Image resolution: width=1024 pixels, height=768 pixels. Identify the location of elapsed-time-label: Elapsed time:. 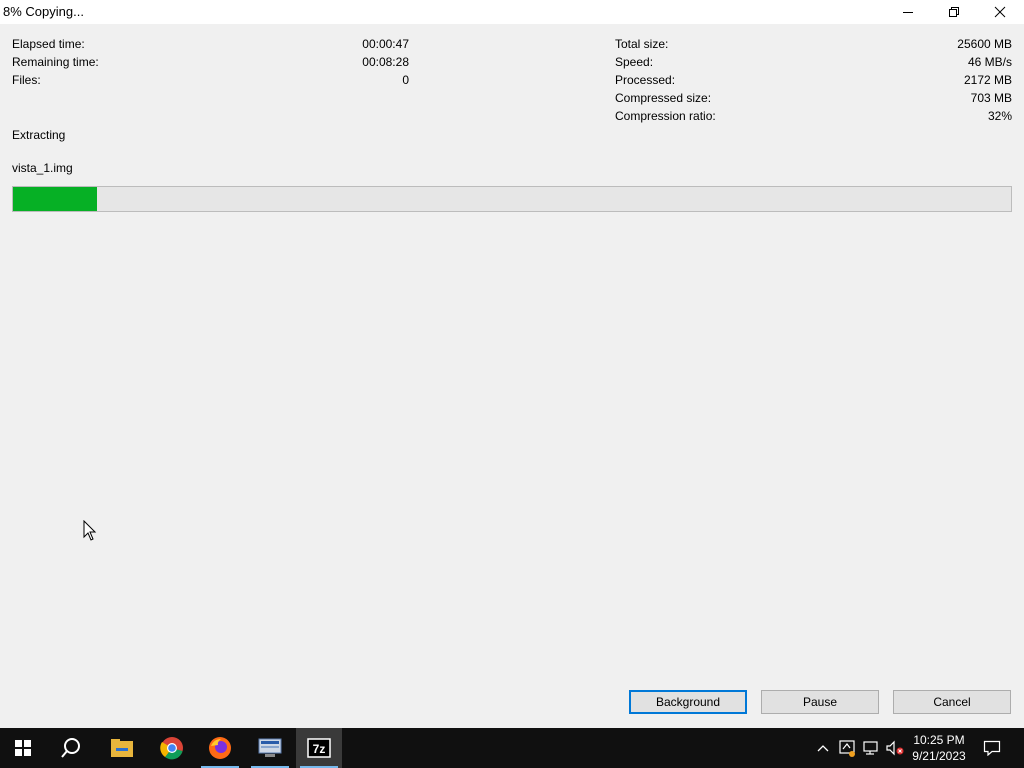
(48, 44).